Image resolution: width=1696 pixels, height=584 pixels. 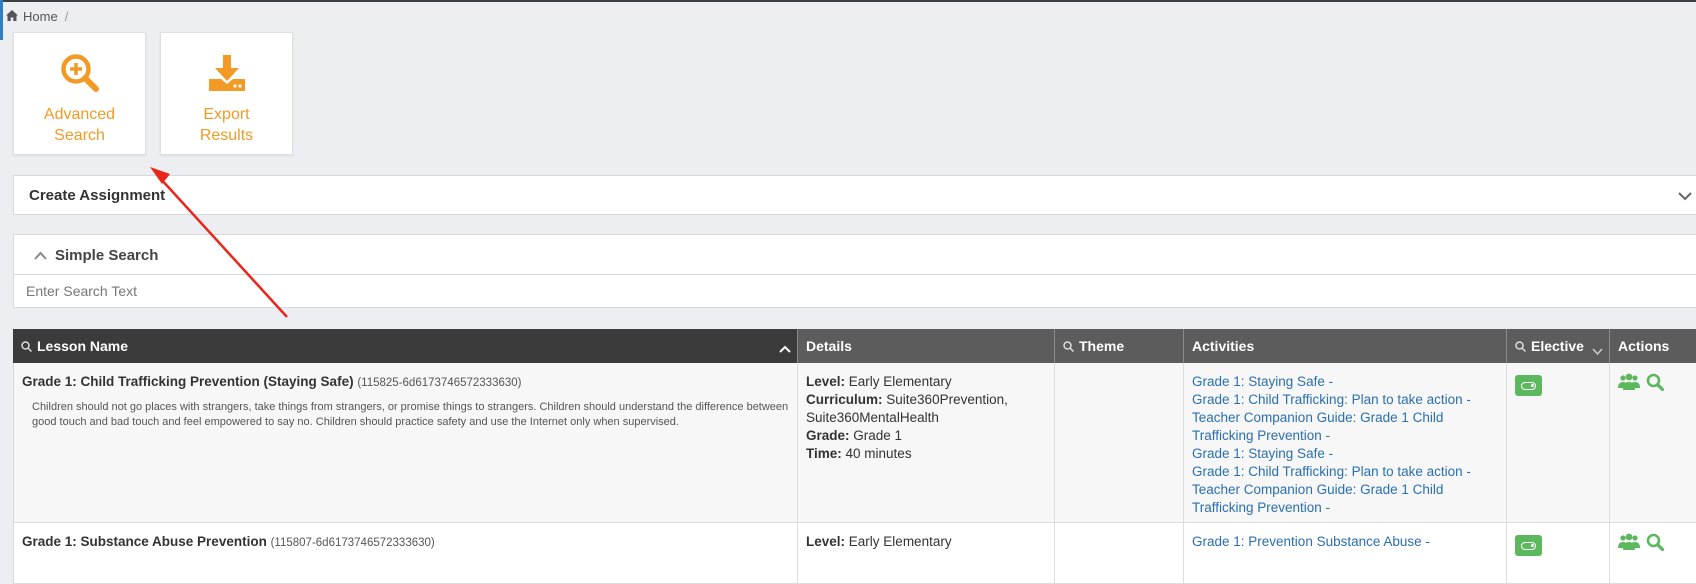 I want to click on column-elective-label: Elective, so click(x=1557, y=346).